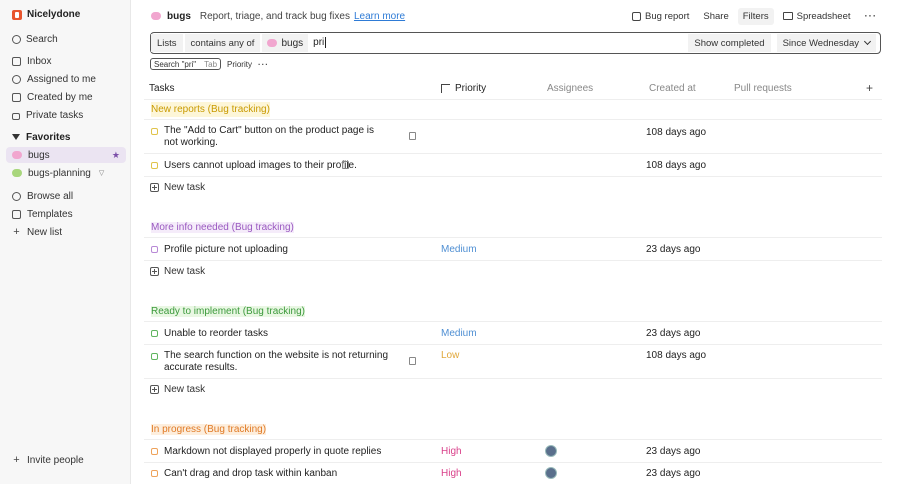 The width and height of the screenshot is (900, 484). I want to click on filter-suggestions: Search "pri" Tab Priority ···, so click(209, 64).